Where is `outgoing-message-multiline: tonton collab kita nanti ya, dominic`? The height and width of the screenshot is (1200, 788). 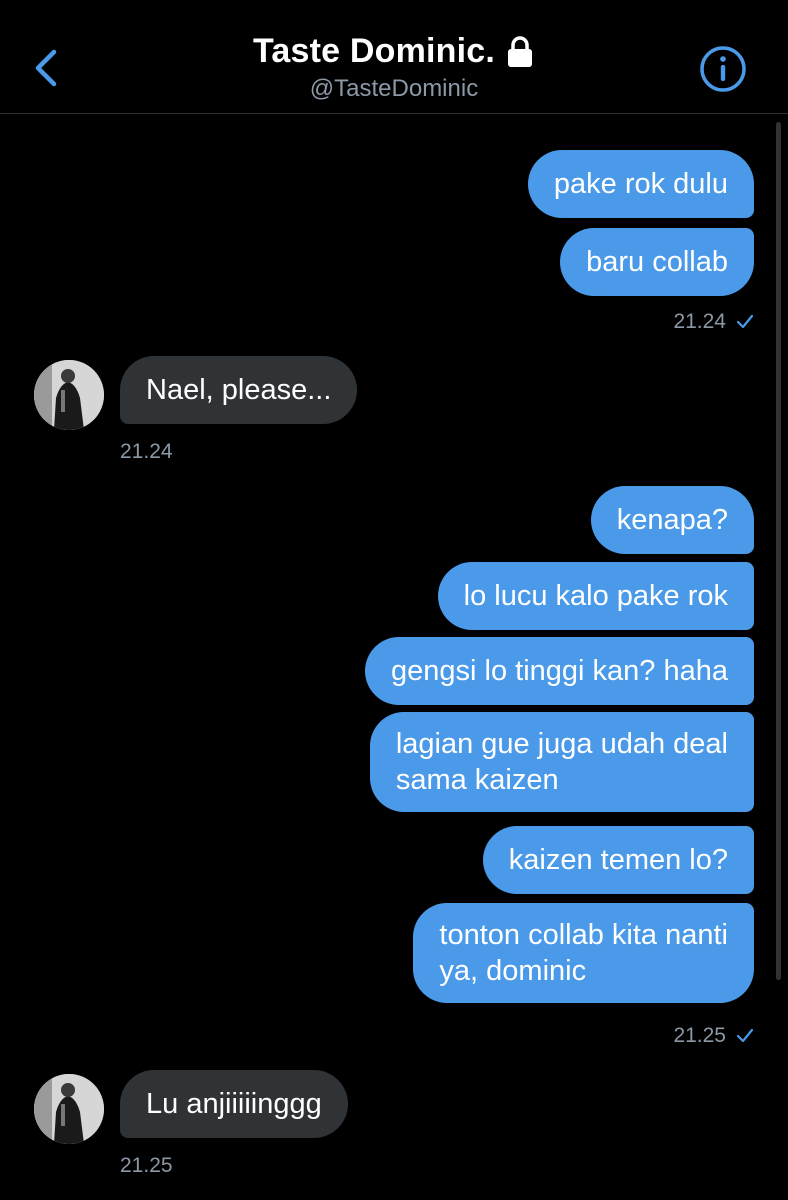 outgoing-message-multiline: tonton collab kita nanti ya, dominic is located at coordinates (583, 953).